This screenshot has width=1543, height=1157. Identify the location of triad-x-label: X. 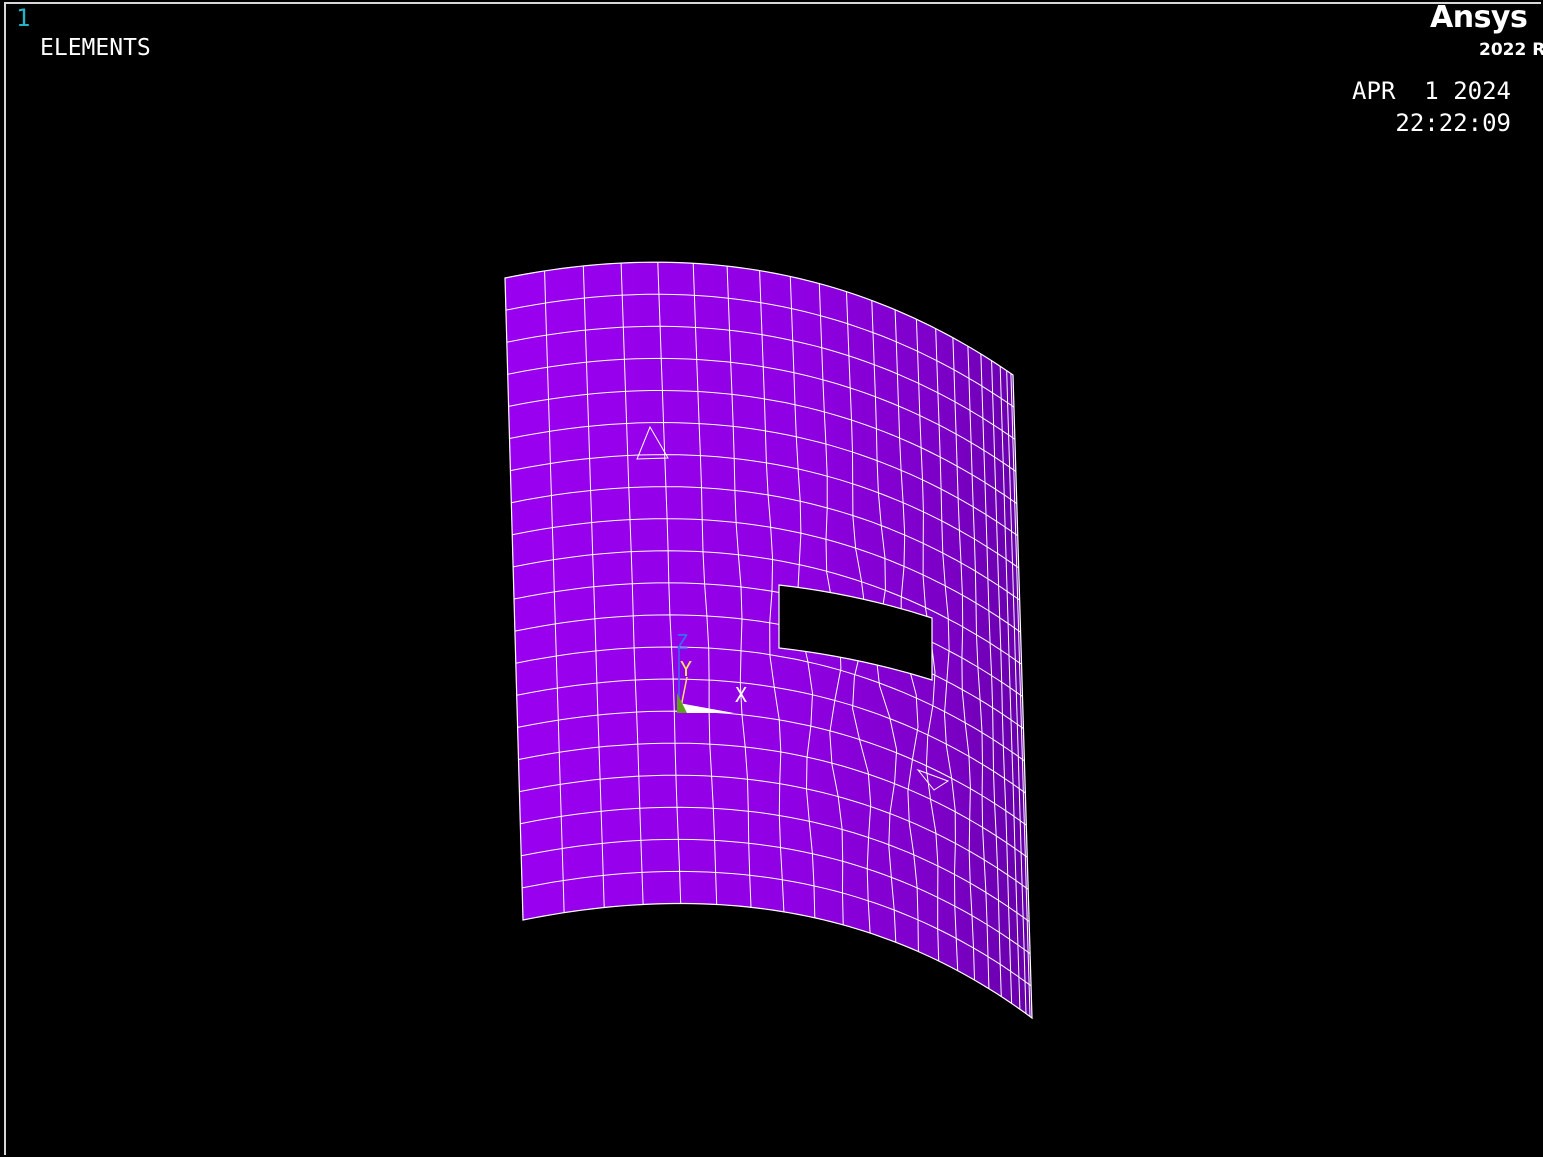
(741, 695).